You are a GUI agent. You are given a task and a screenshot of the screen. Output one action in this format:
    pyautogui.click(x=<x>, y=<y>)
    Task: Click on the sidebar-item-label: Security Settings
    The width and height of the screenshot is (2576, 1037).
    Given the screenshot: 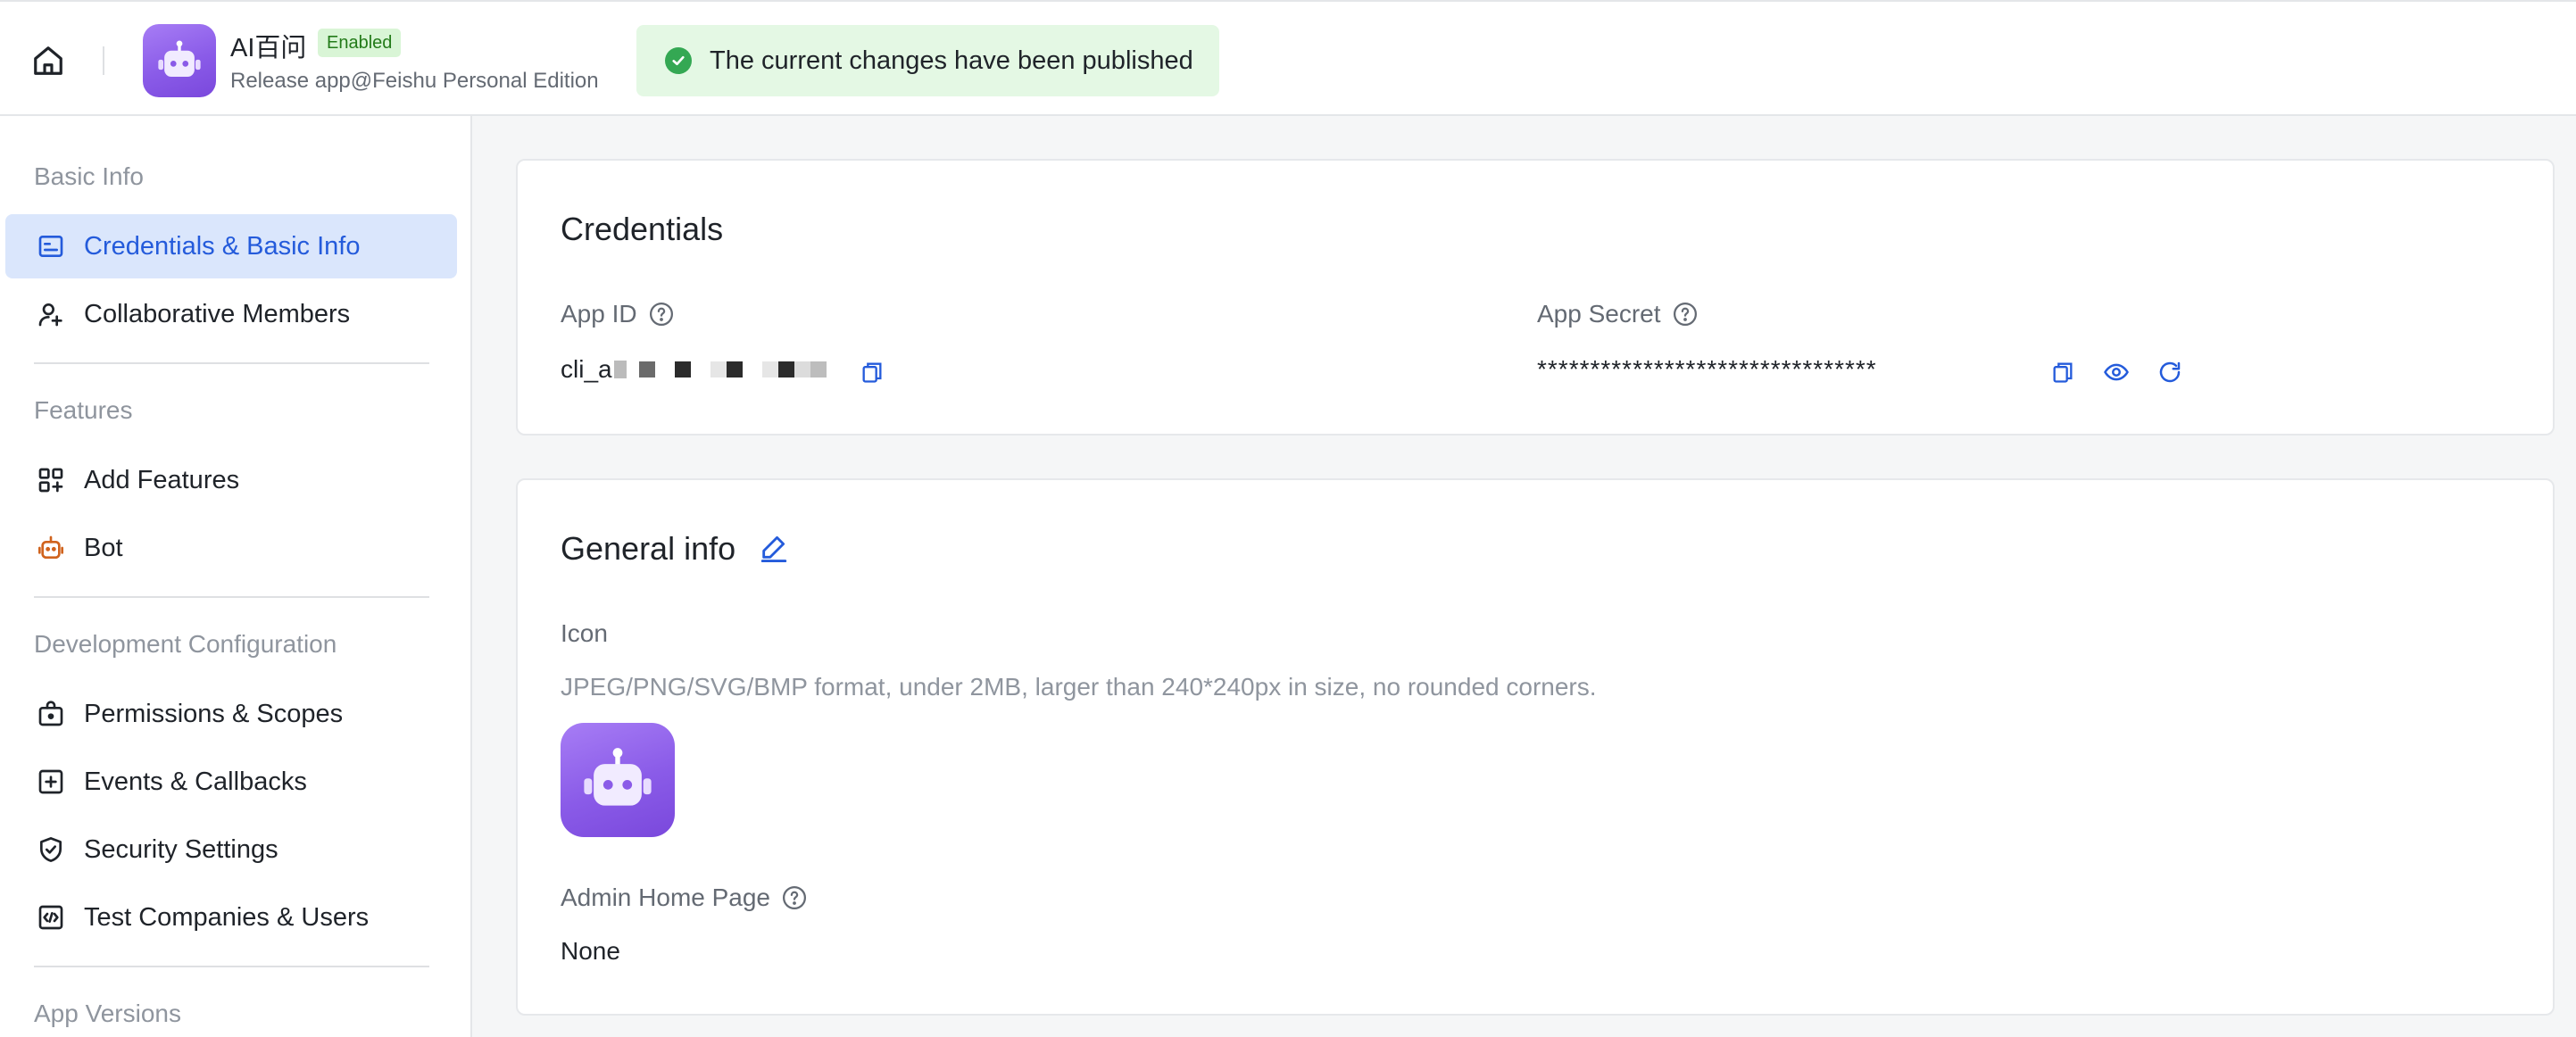 What is the action you would take?
    pyautogui.click(x=181, y=849)
    